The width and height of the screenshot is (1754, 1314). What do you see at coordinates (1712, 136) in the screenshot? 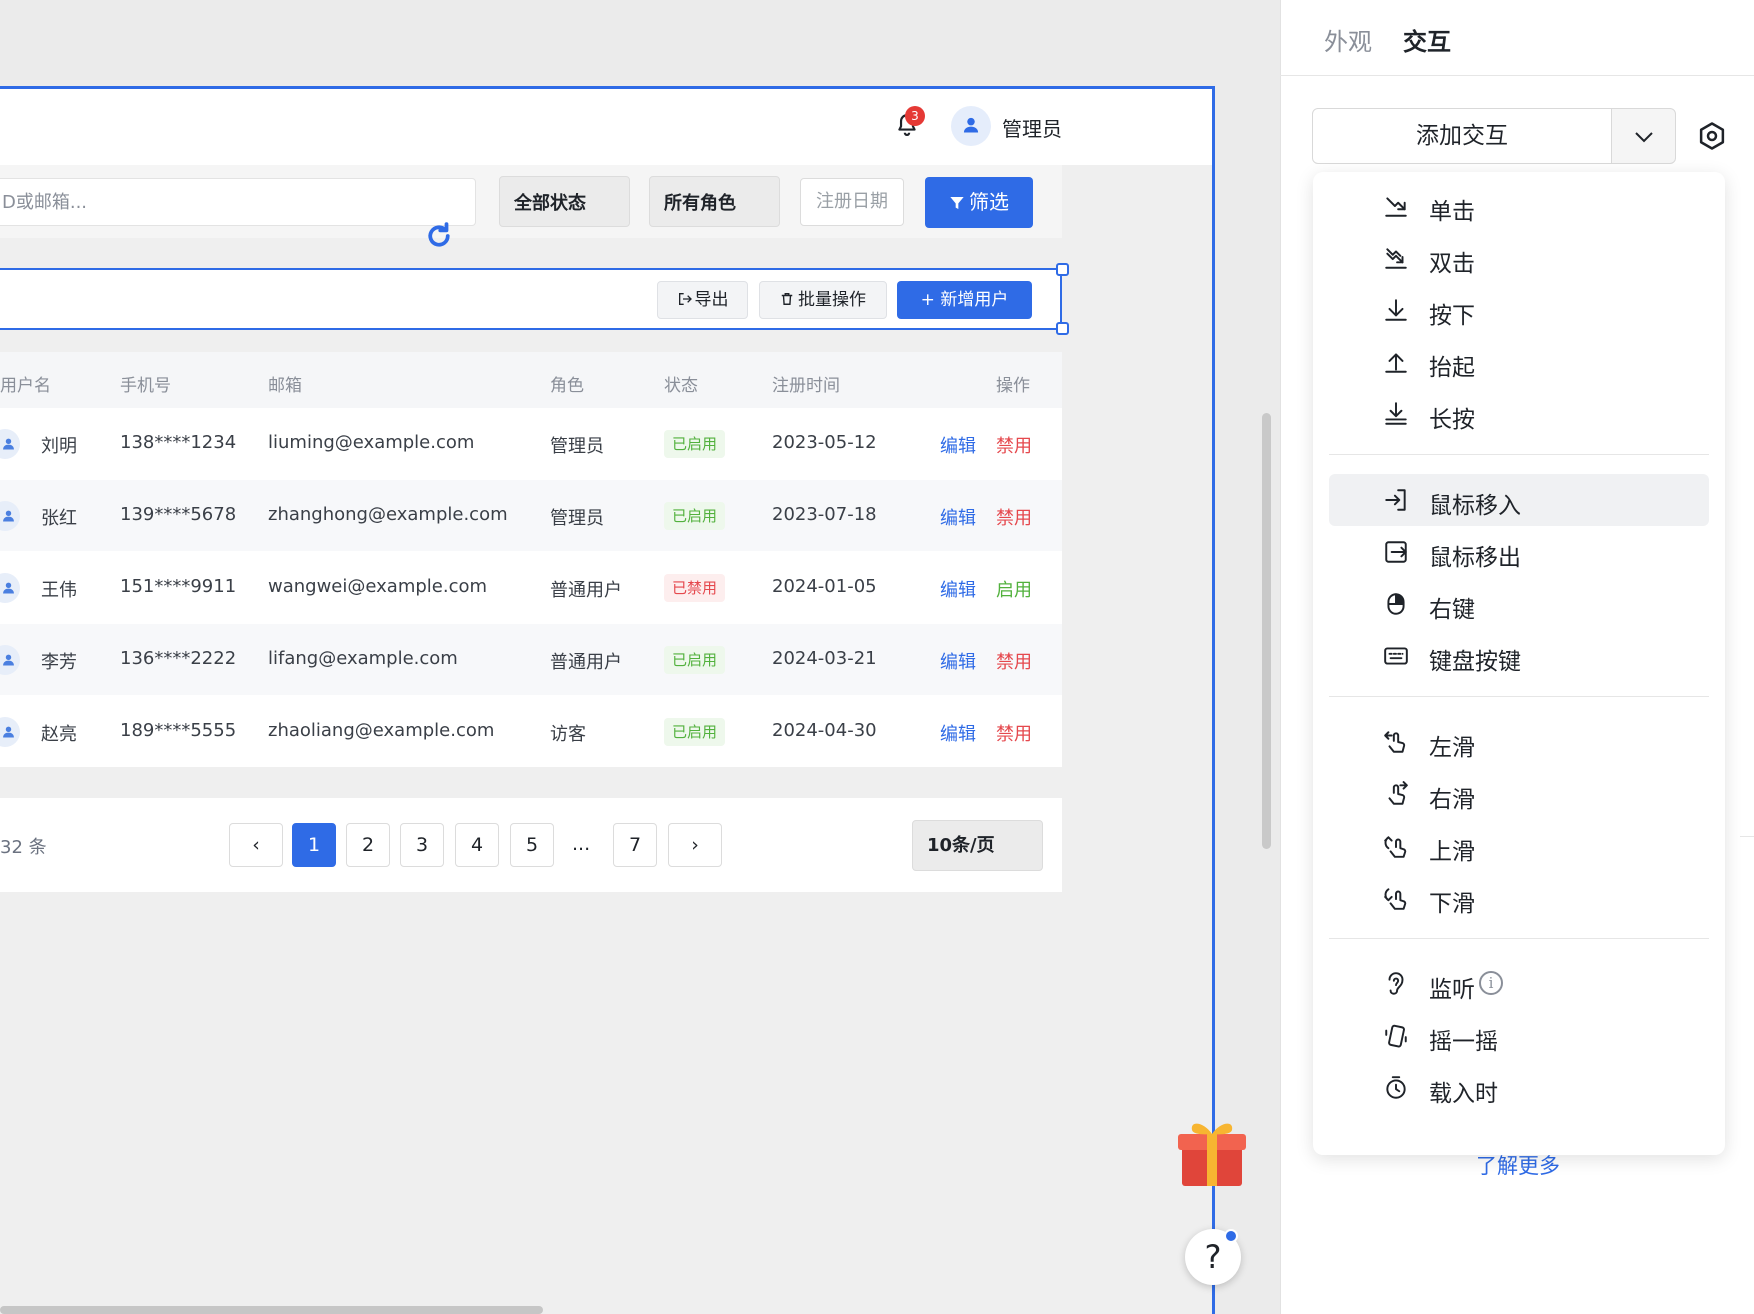
I see `settings-icon` at bounding box center [1712, 136].